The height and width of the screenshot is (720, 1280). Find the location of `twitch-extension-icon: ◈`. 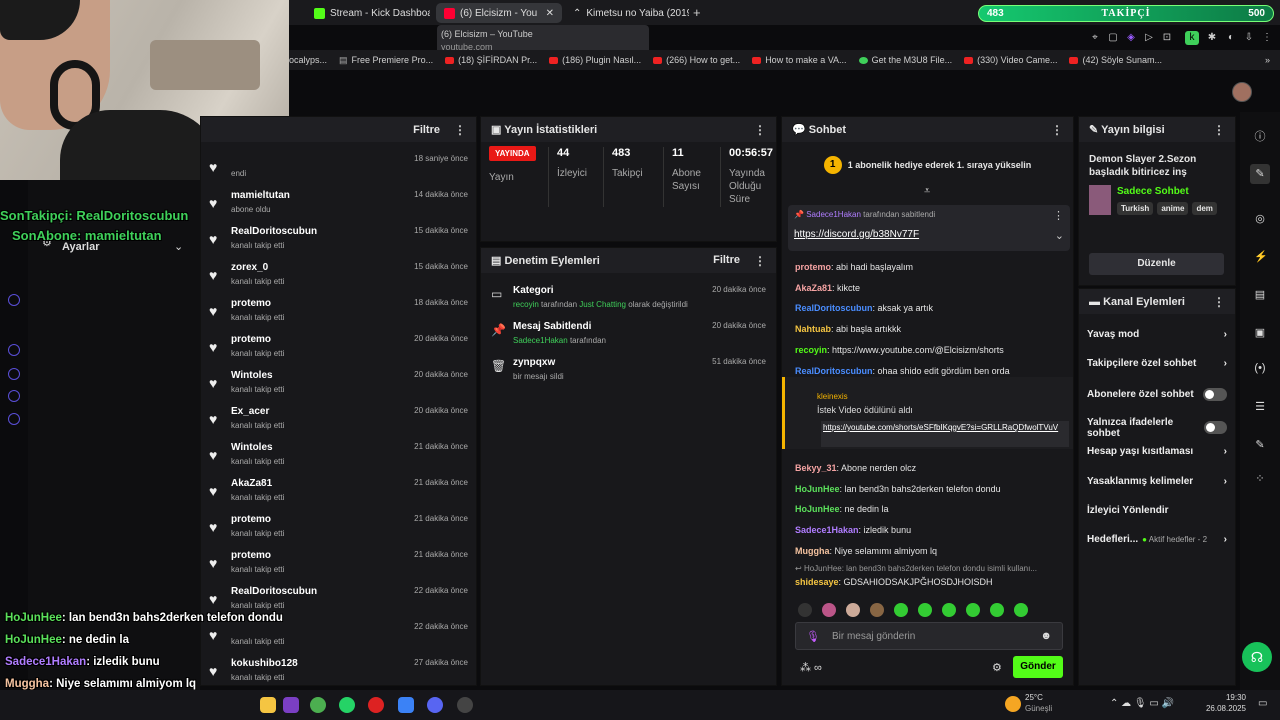

twitch-extension-icon: ◈ is located at coordinates (1131, 38).